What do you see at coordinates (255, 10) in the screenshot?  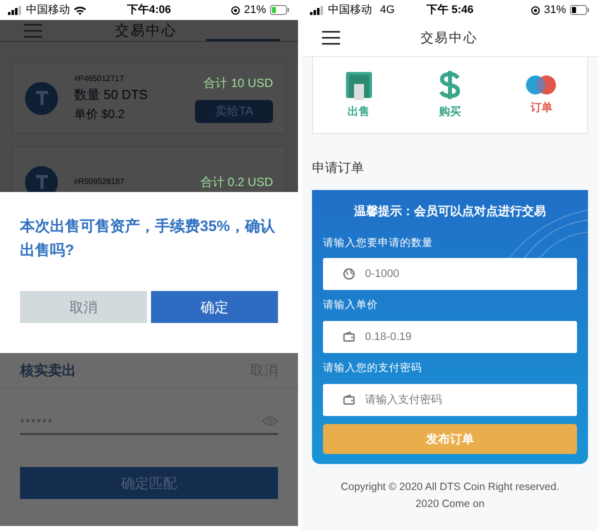 I see `battery-percent: 21%` at bounding box center [255, 10].